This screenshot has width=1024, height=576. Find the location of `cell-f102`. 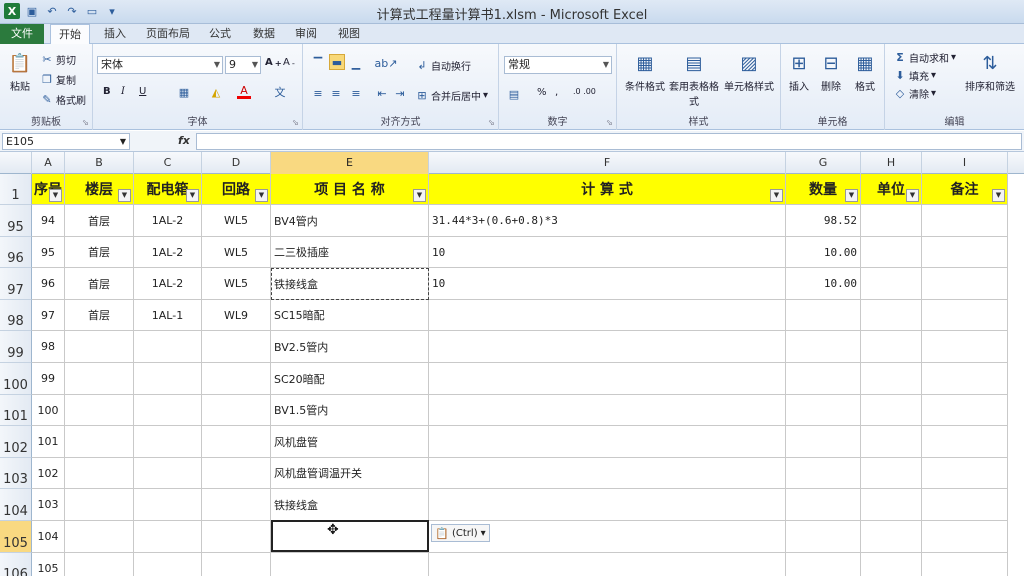

cell-f102 is located at coordinates (607, 442).